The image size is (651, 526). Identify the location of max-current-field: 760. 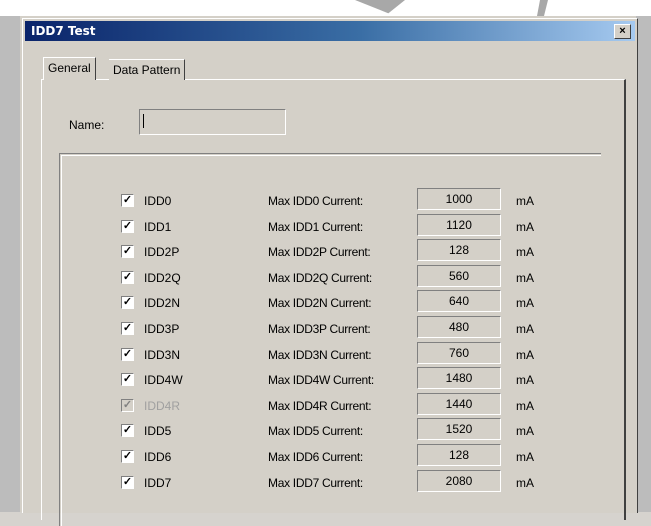
(459, 352).